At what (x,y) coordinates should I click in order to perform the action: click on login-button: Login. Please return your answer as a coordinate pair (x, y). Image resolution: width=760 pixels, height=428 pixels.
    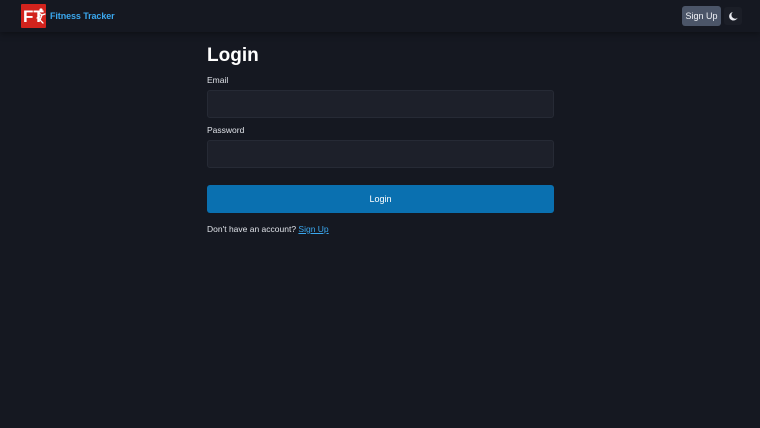
    Looking at the image, I should click on (380, 199).